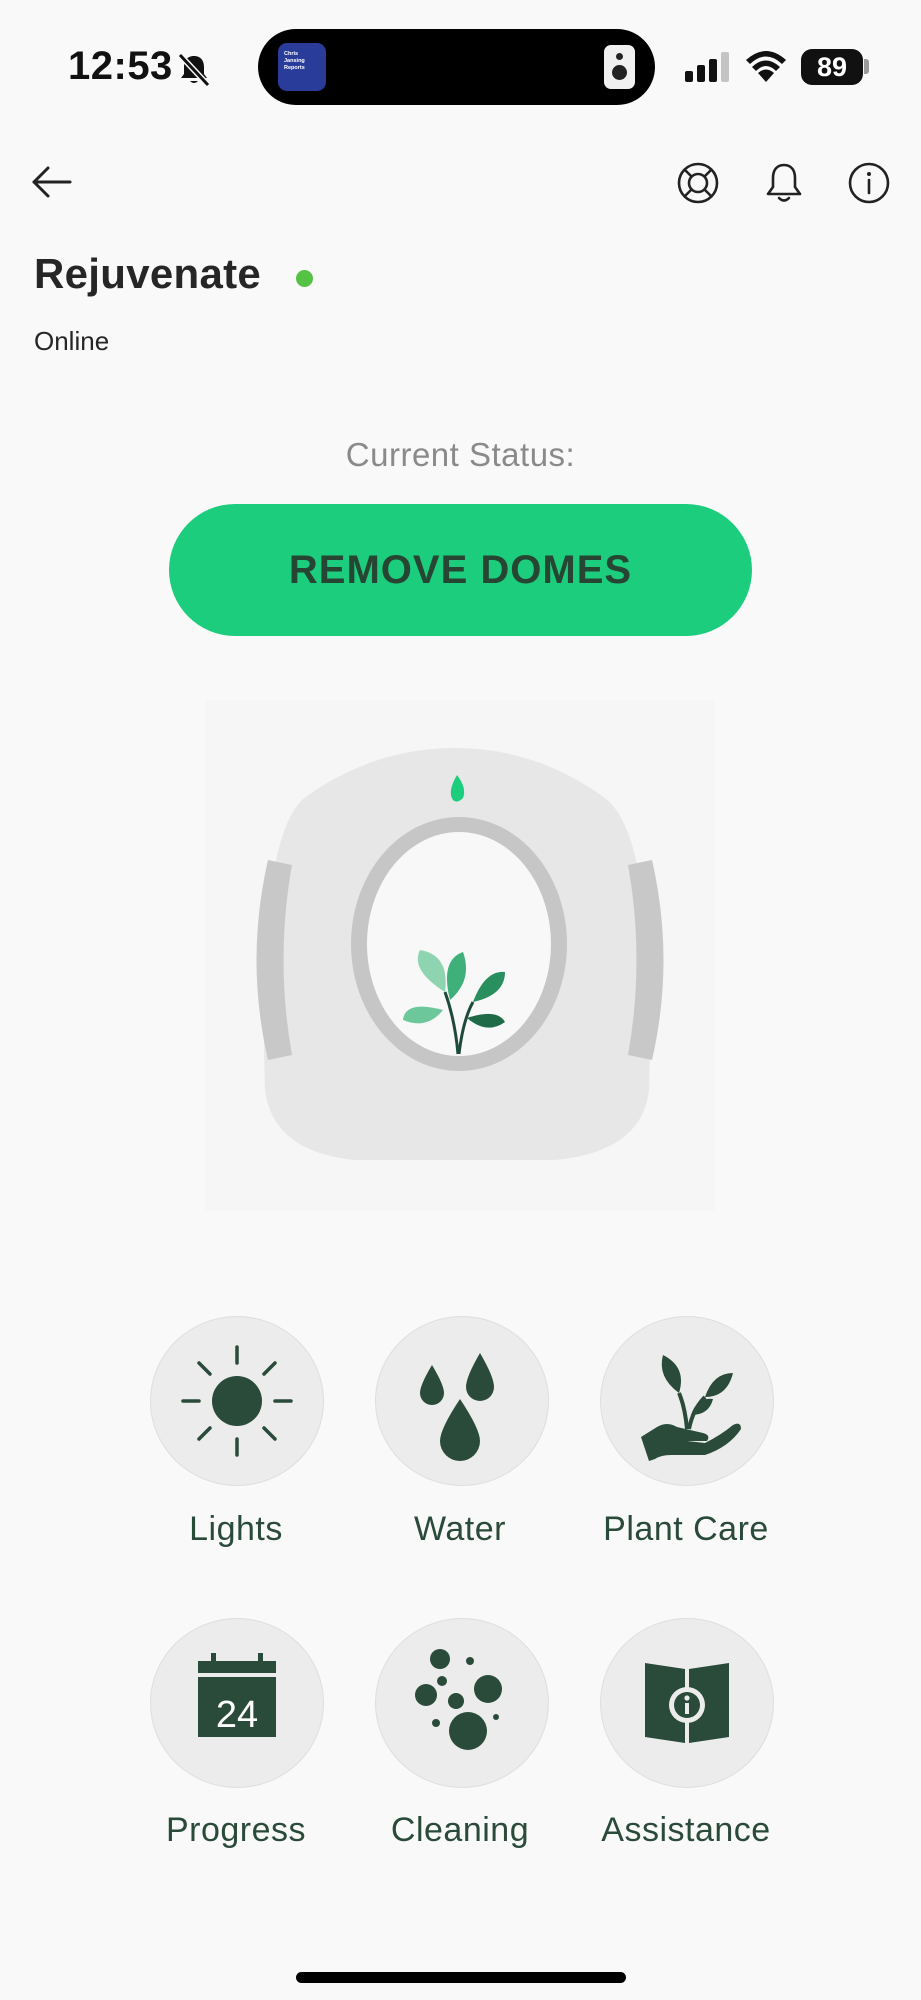  What do you see at coordinates (707, 67) in the screenshot?
I see `cellular-signal-icon` at bounding box center [707, 67].